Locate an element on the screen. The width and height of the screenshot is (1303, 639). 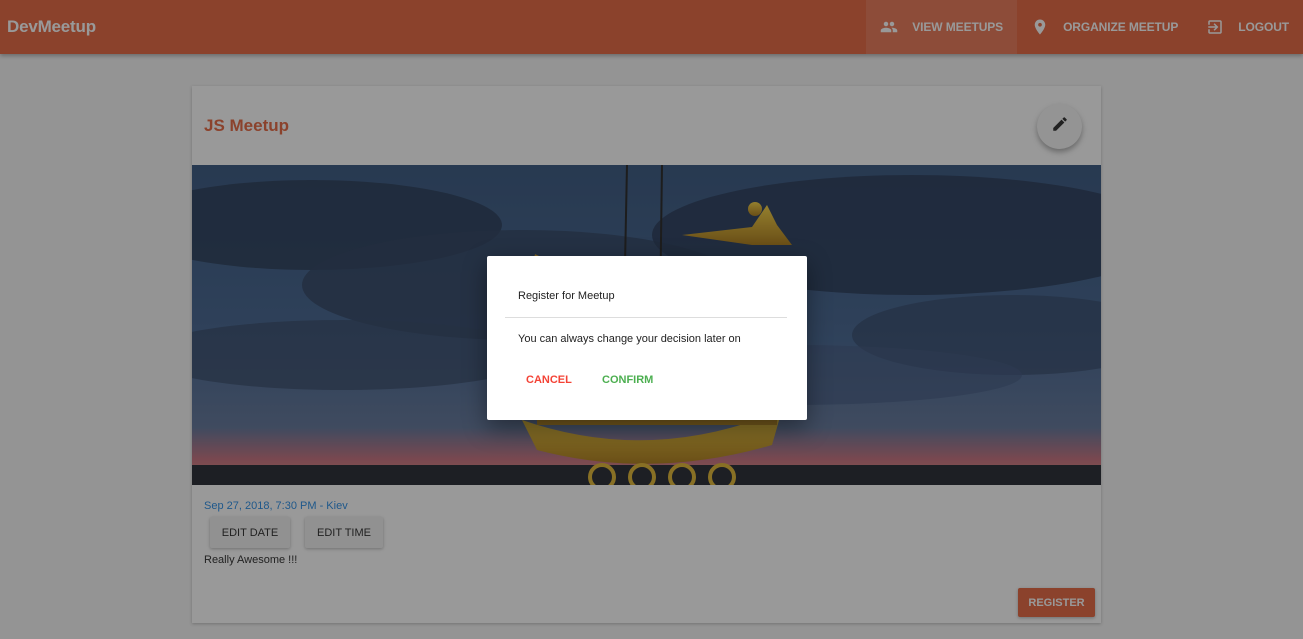
confirm-button: CONFIRM is located at coordinates (627, 380).